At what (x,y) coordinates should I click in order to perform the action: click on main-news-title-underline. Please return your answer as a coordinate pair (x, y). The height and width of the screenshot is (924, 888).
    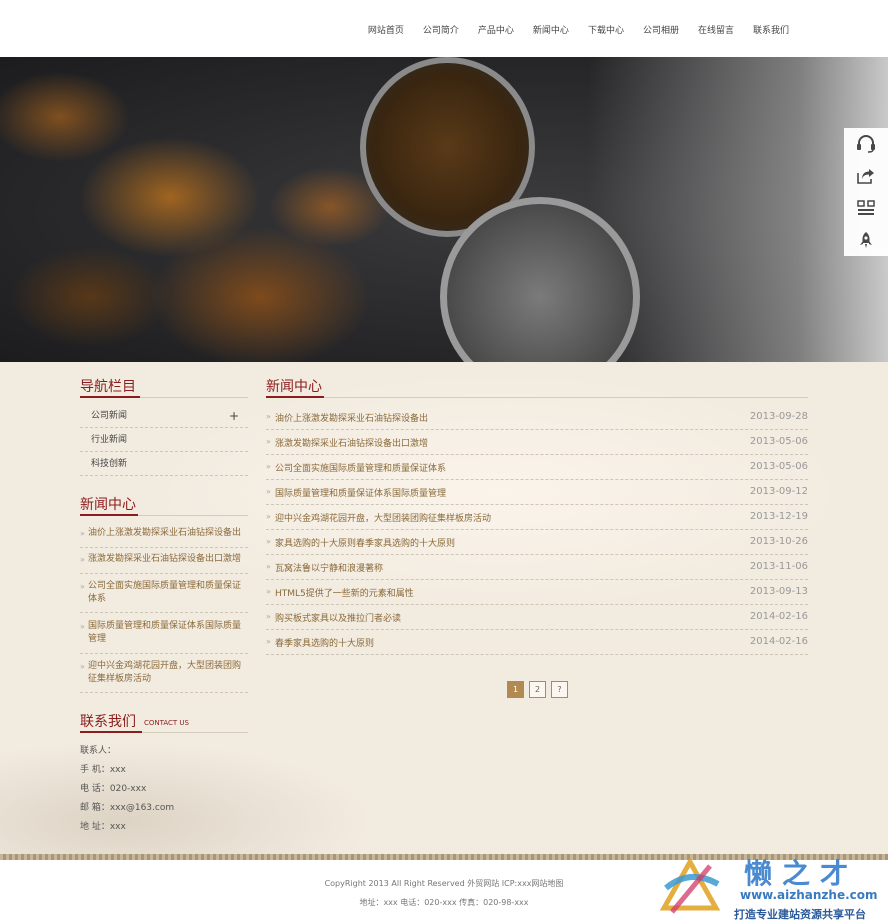
    Looking at the image, I should click on (295, 397).